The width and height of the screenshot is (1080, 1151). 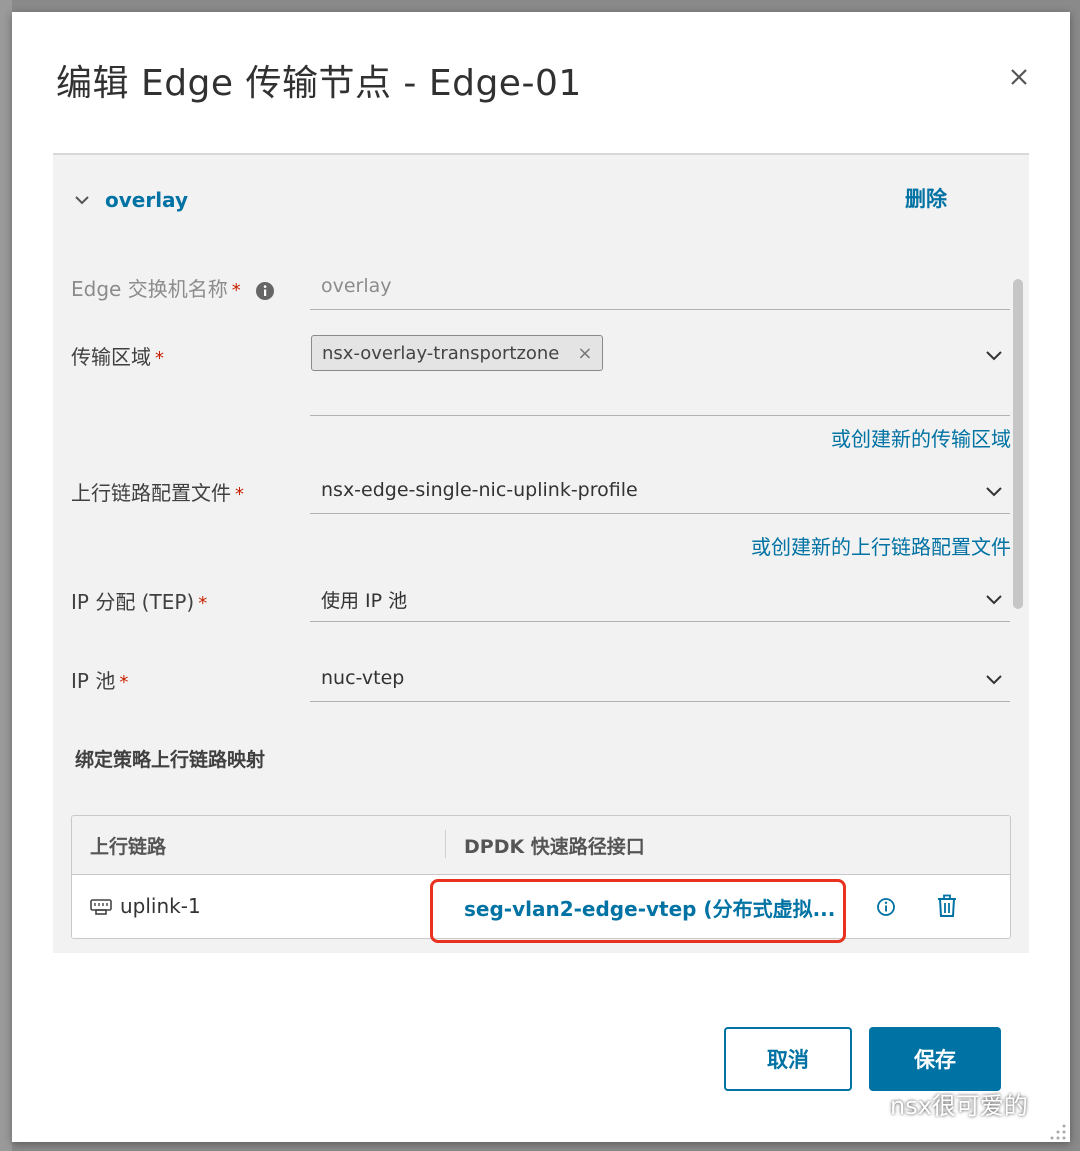 I want to click on grid-header: 上行链路 DPDK 快速路径接口, so click(x=541, y=845).